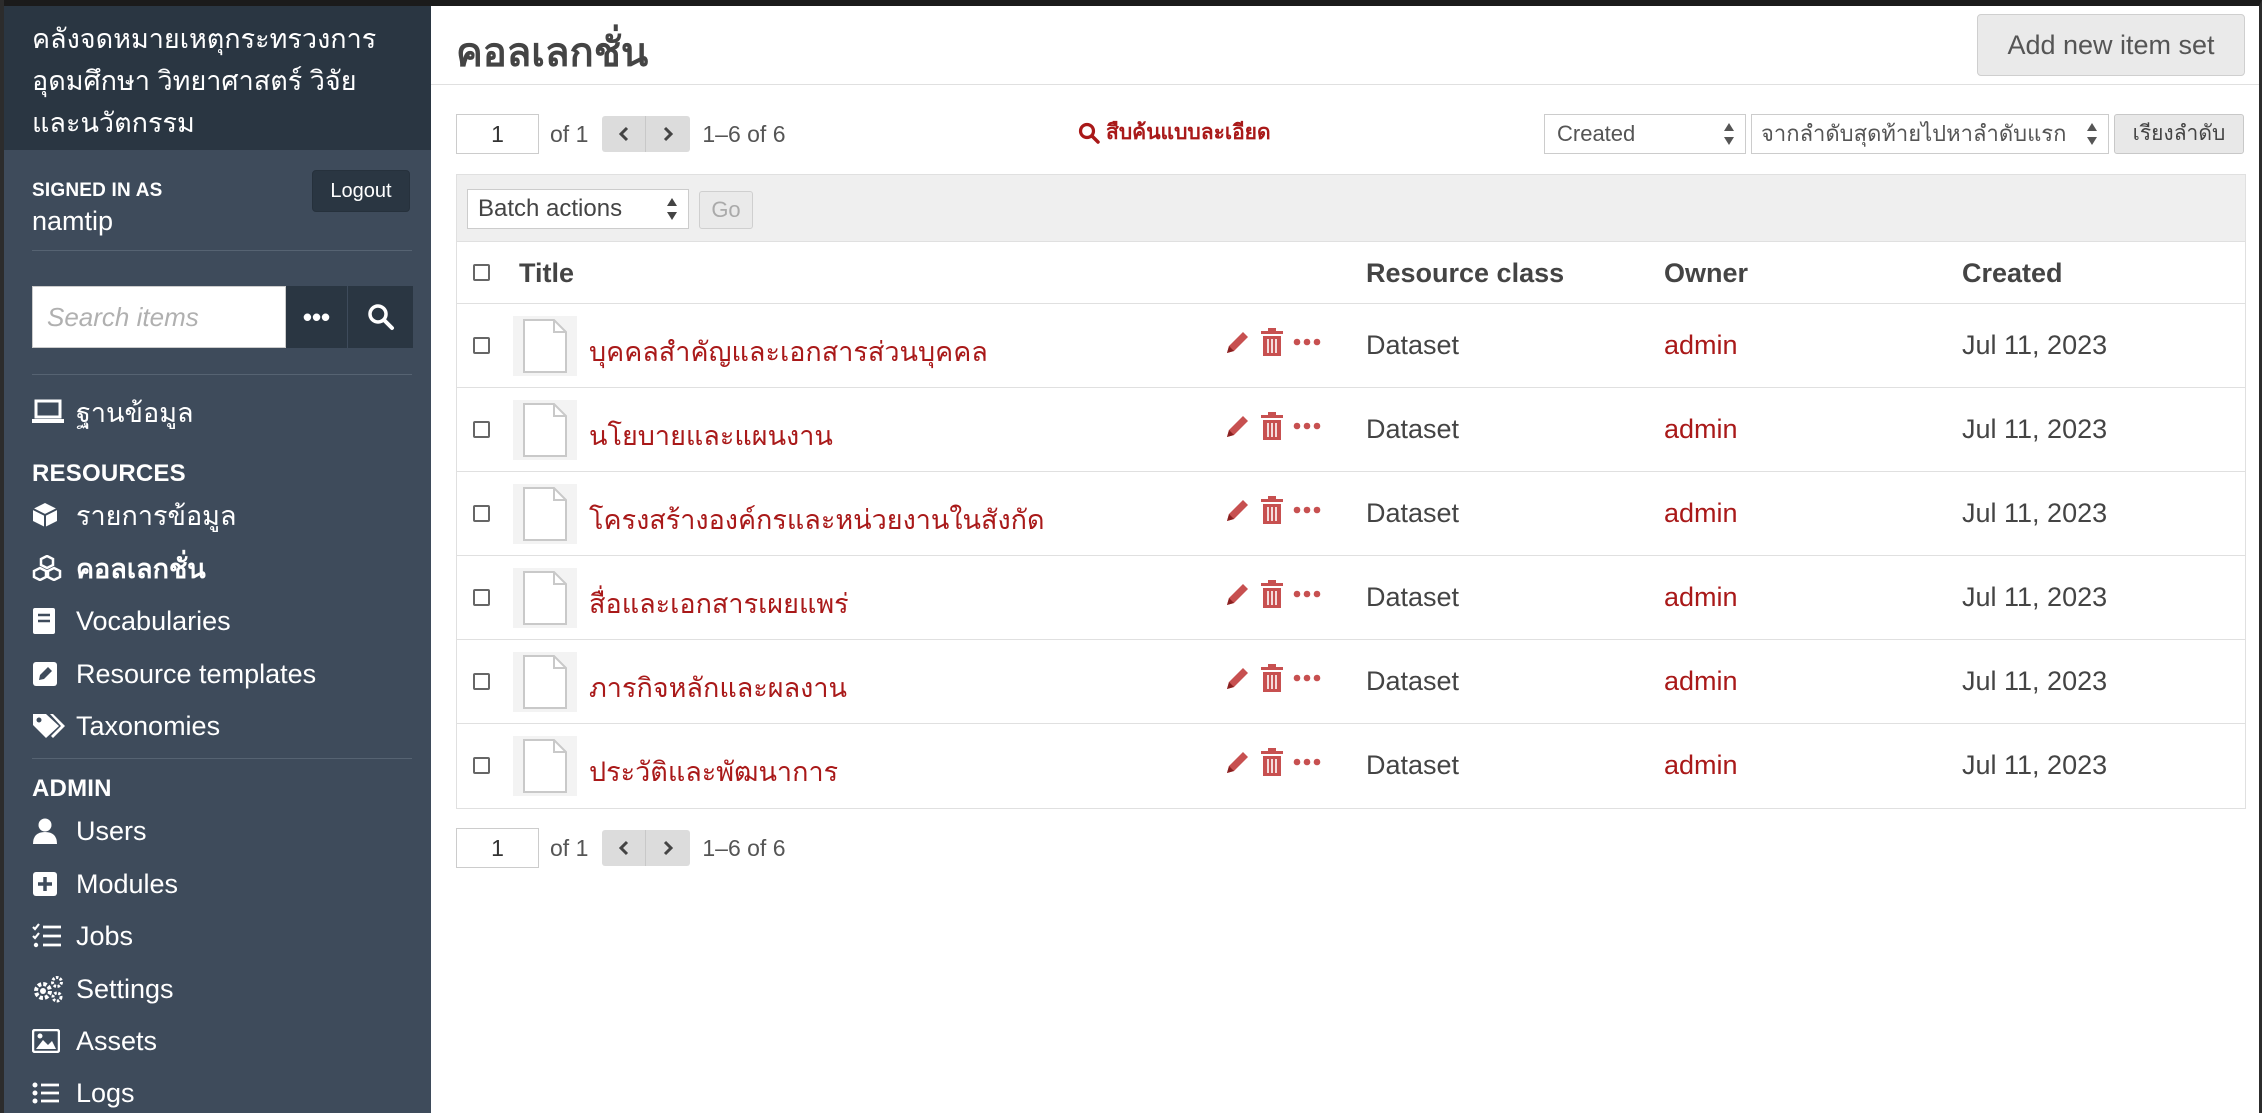 Image resolution: width=2262 pixels, height=1113 pixels. What do you see at coordinates (481, 272) in the screenshot?
I see `select-all-checkbox` at bounding box center [481, 272].